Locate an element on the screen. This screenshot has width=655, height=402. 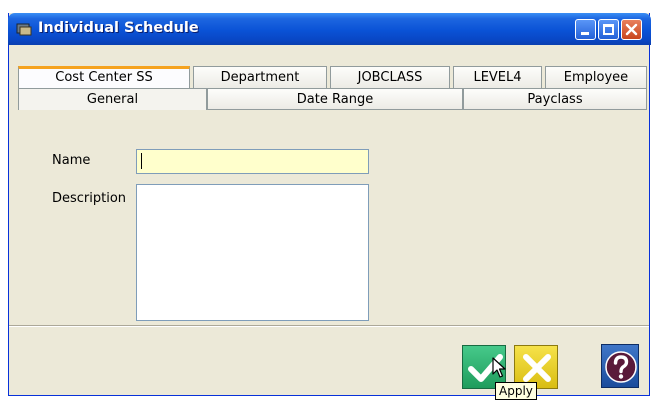
maximize-button is located at coordinates (608, 29).